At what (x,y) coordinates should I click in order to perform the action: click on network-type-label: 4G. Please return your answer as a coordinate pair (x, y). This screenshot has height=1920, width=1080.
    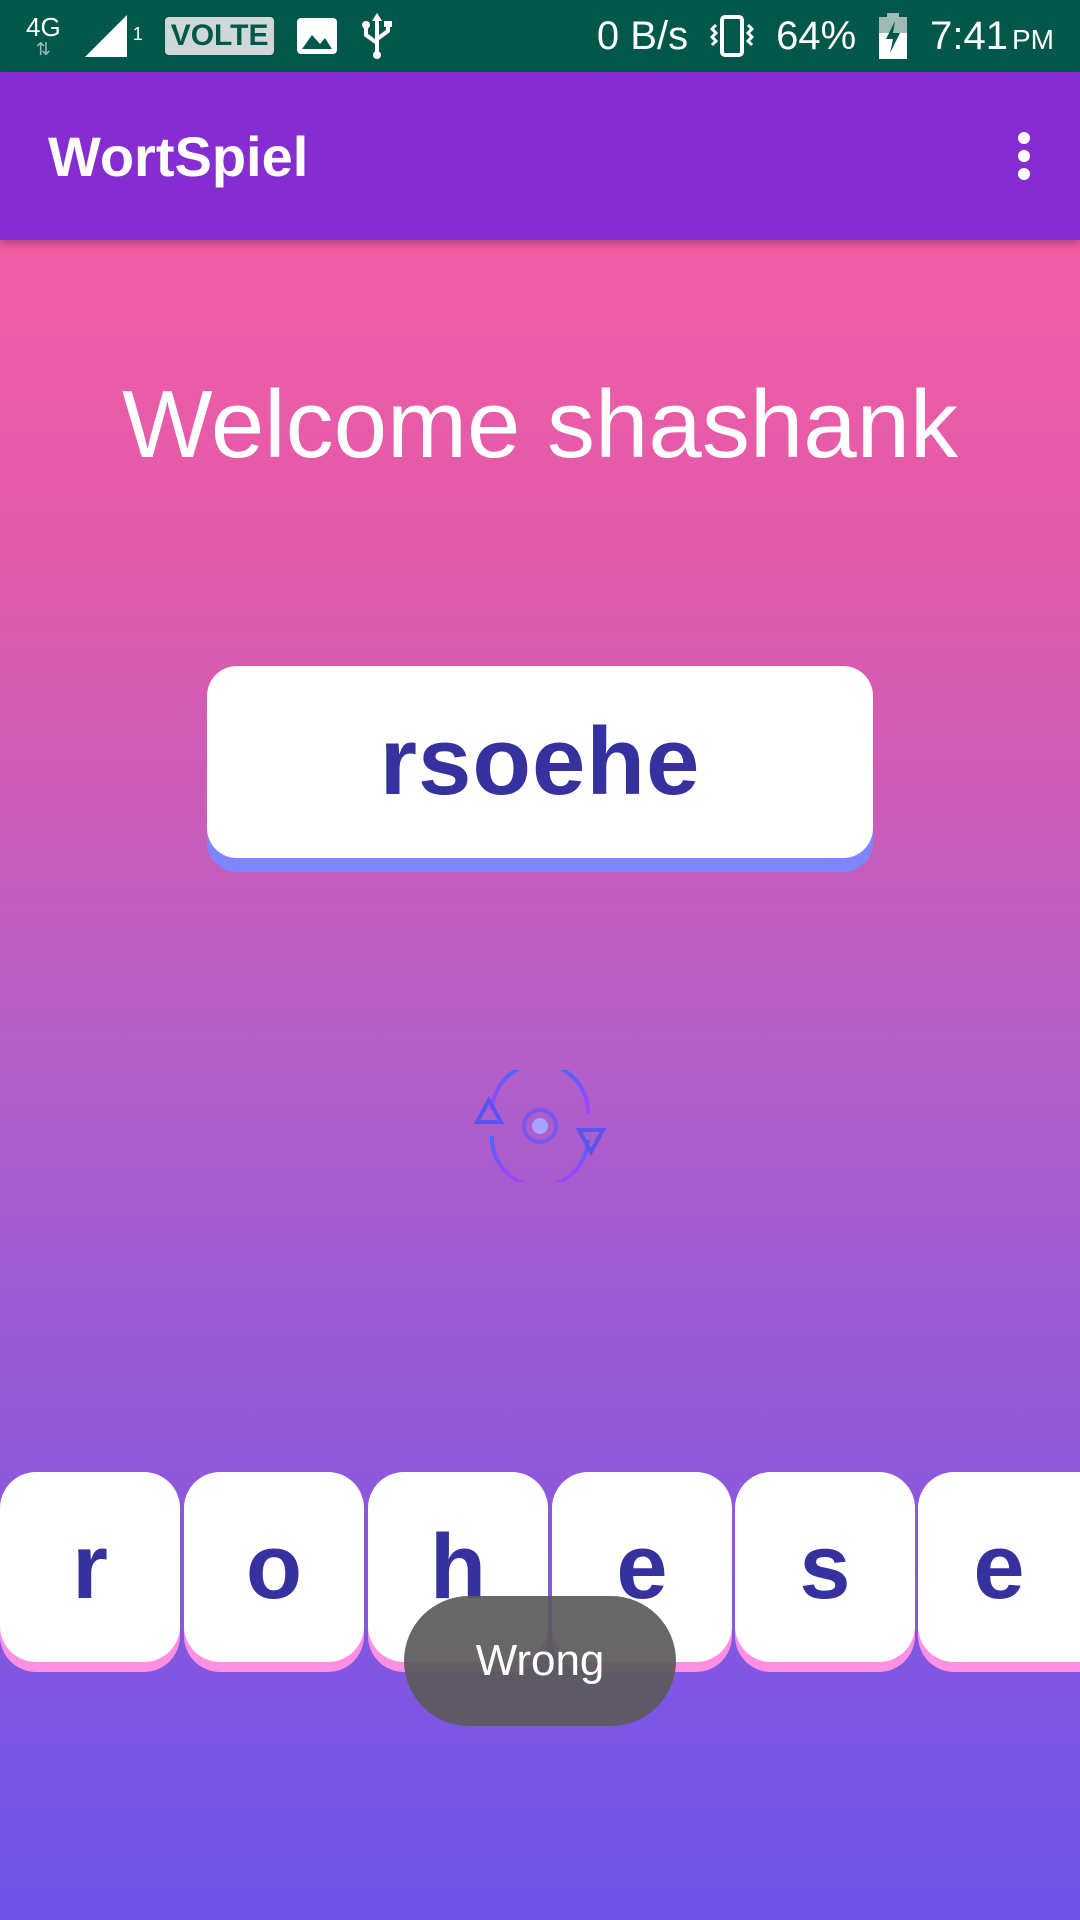
    Looking at the image, I should click on (43, 27).